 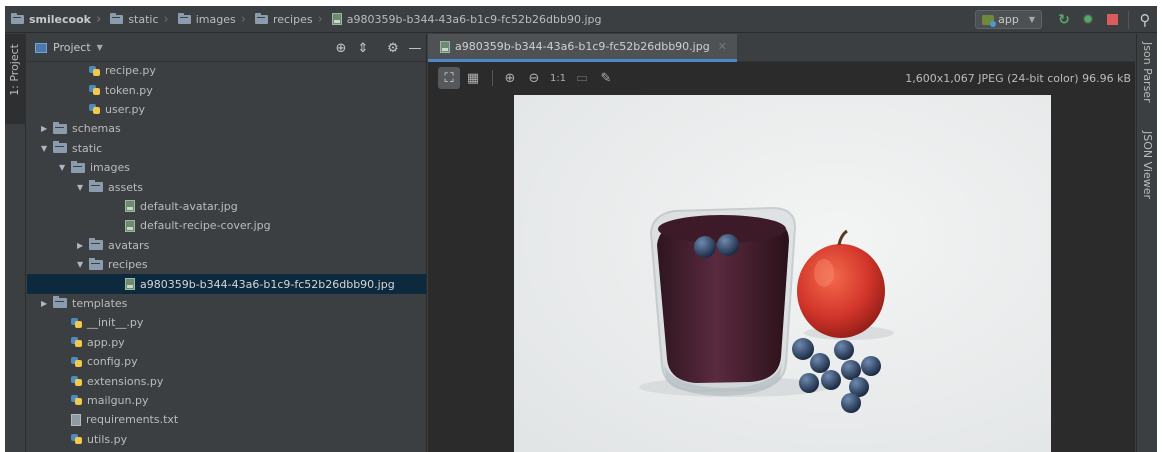 I want to click on tree-file-row: app.py, so click(x=226, y=342).